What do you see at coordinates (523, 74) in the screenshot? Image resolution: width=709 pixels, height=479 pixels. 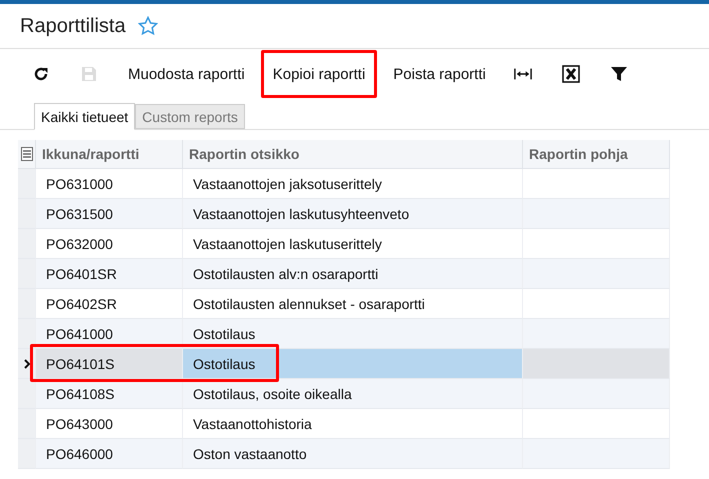 I see `fit-width-icon` at bounding box center [523, 74].